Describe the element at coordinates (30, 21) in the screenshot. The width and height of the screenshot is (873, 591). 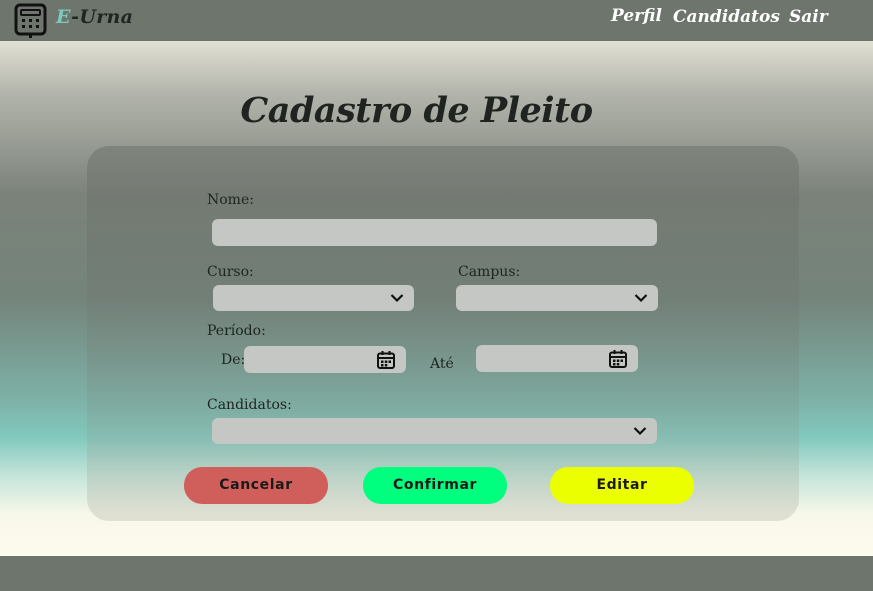
I see `ballot-box-icon` at that location.